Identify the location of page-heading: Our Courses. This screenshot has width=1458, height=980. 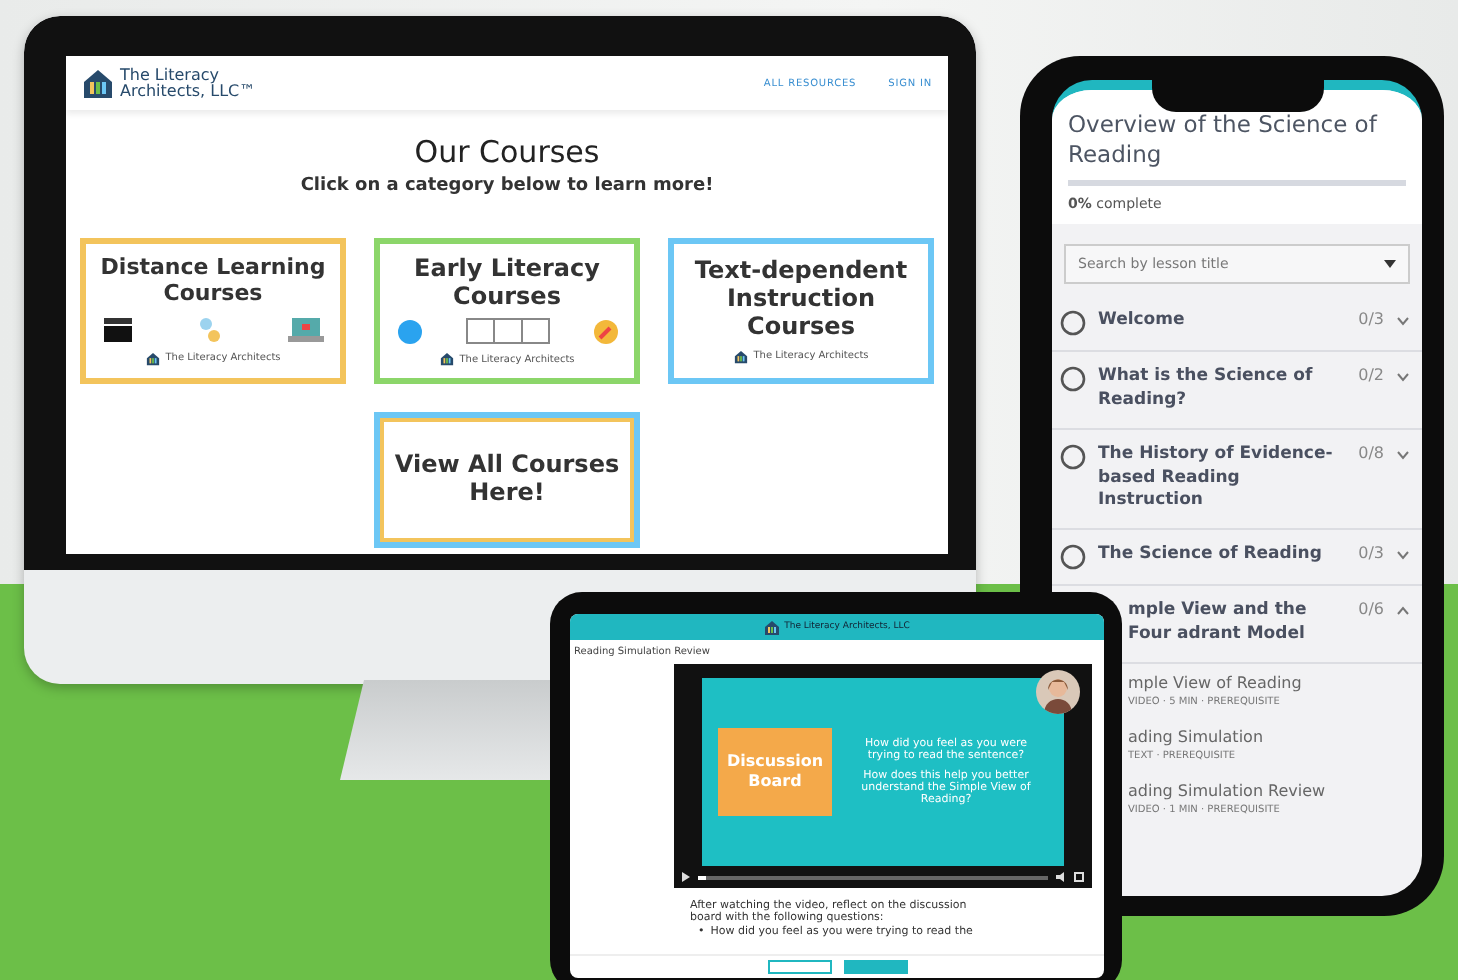
(507, 152).